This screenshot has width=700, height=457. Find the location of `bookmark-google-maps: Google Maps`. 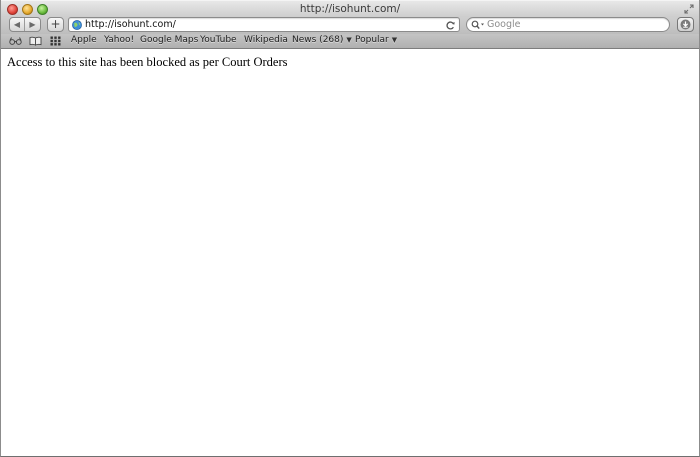

bookmark-google-maps: Google Maps is located at coordinates (169, 40).